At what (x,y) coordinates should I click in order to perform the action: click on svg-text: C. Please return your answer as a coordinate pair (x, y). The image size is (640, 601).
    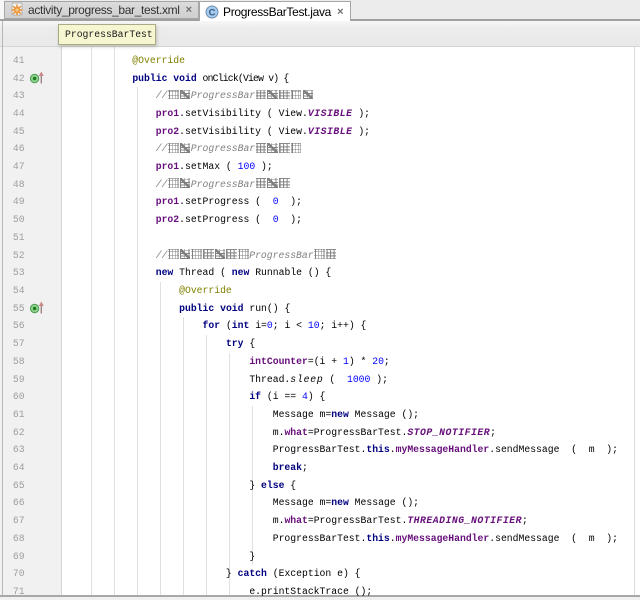
    Looking at the image, I should click on (212, 12).